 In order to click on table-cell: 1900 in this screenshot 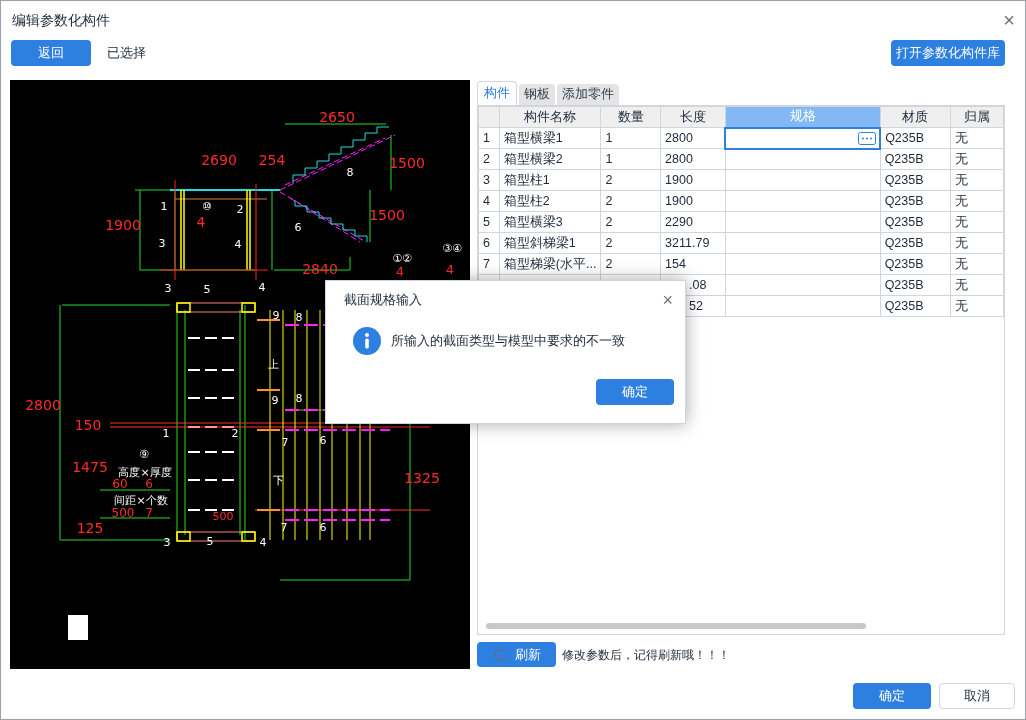, I will do `click(693, 180)`.